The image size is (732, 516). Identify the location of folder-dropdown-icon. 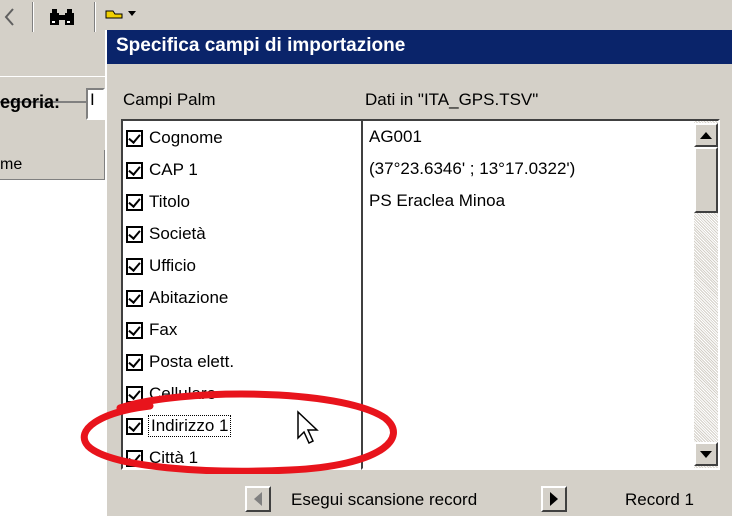
(124, 17).